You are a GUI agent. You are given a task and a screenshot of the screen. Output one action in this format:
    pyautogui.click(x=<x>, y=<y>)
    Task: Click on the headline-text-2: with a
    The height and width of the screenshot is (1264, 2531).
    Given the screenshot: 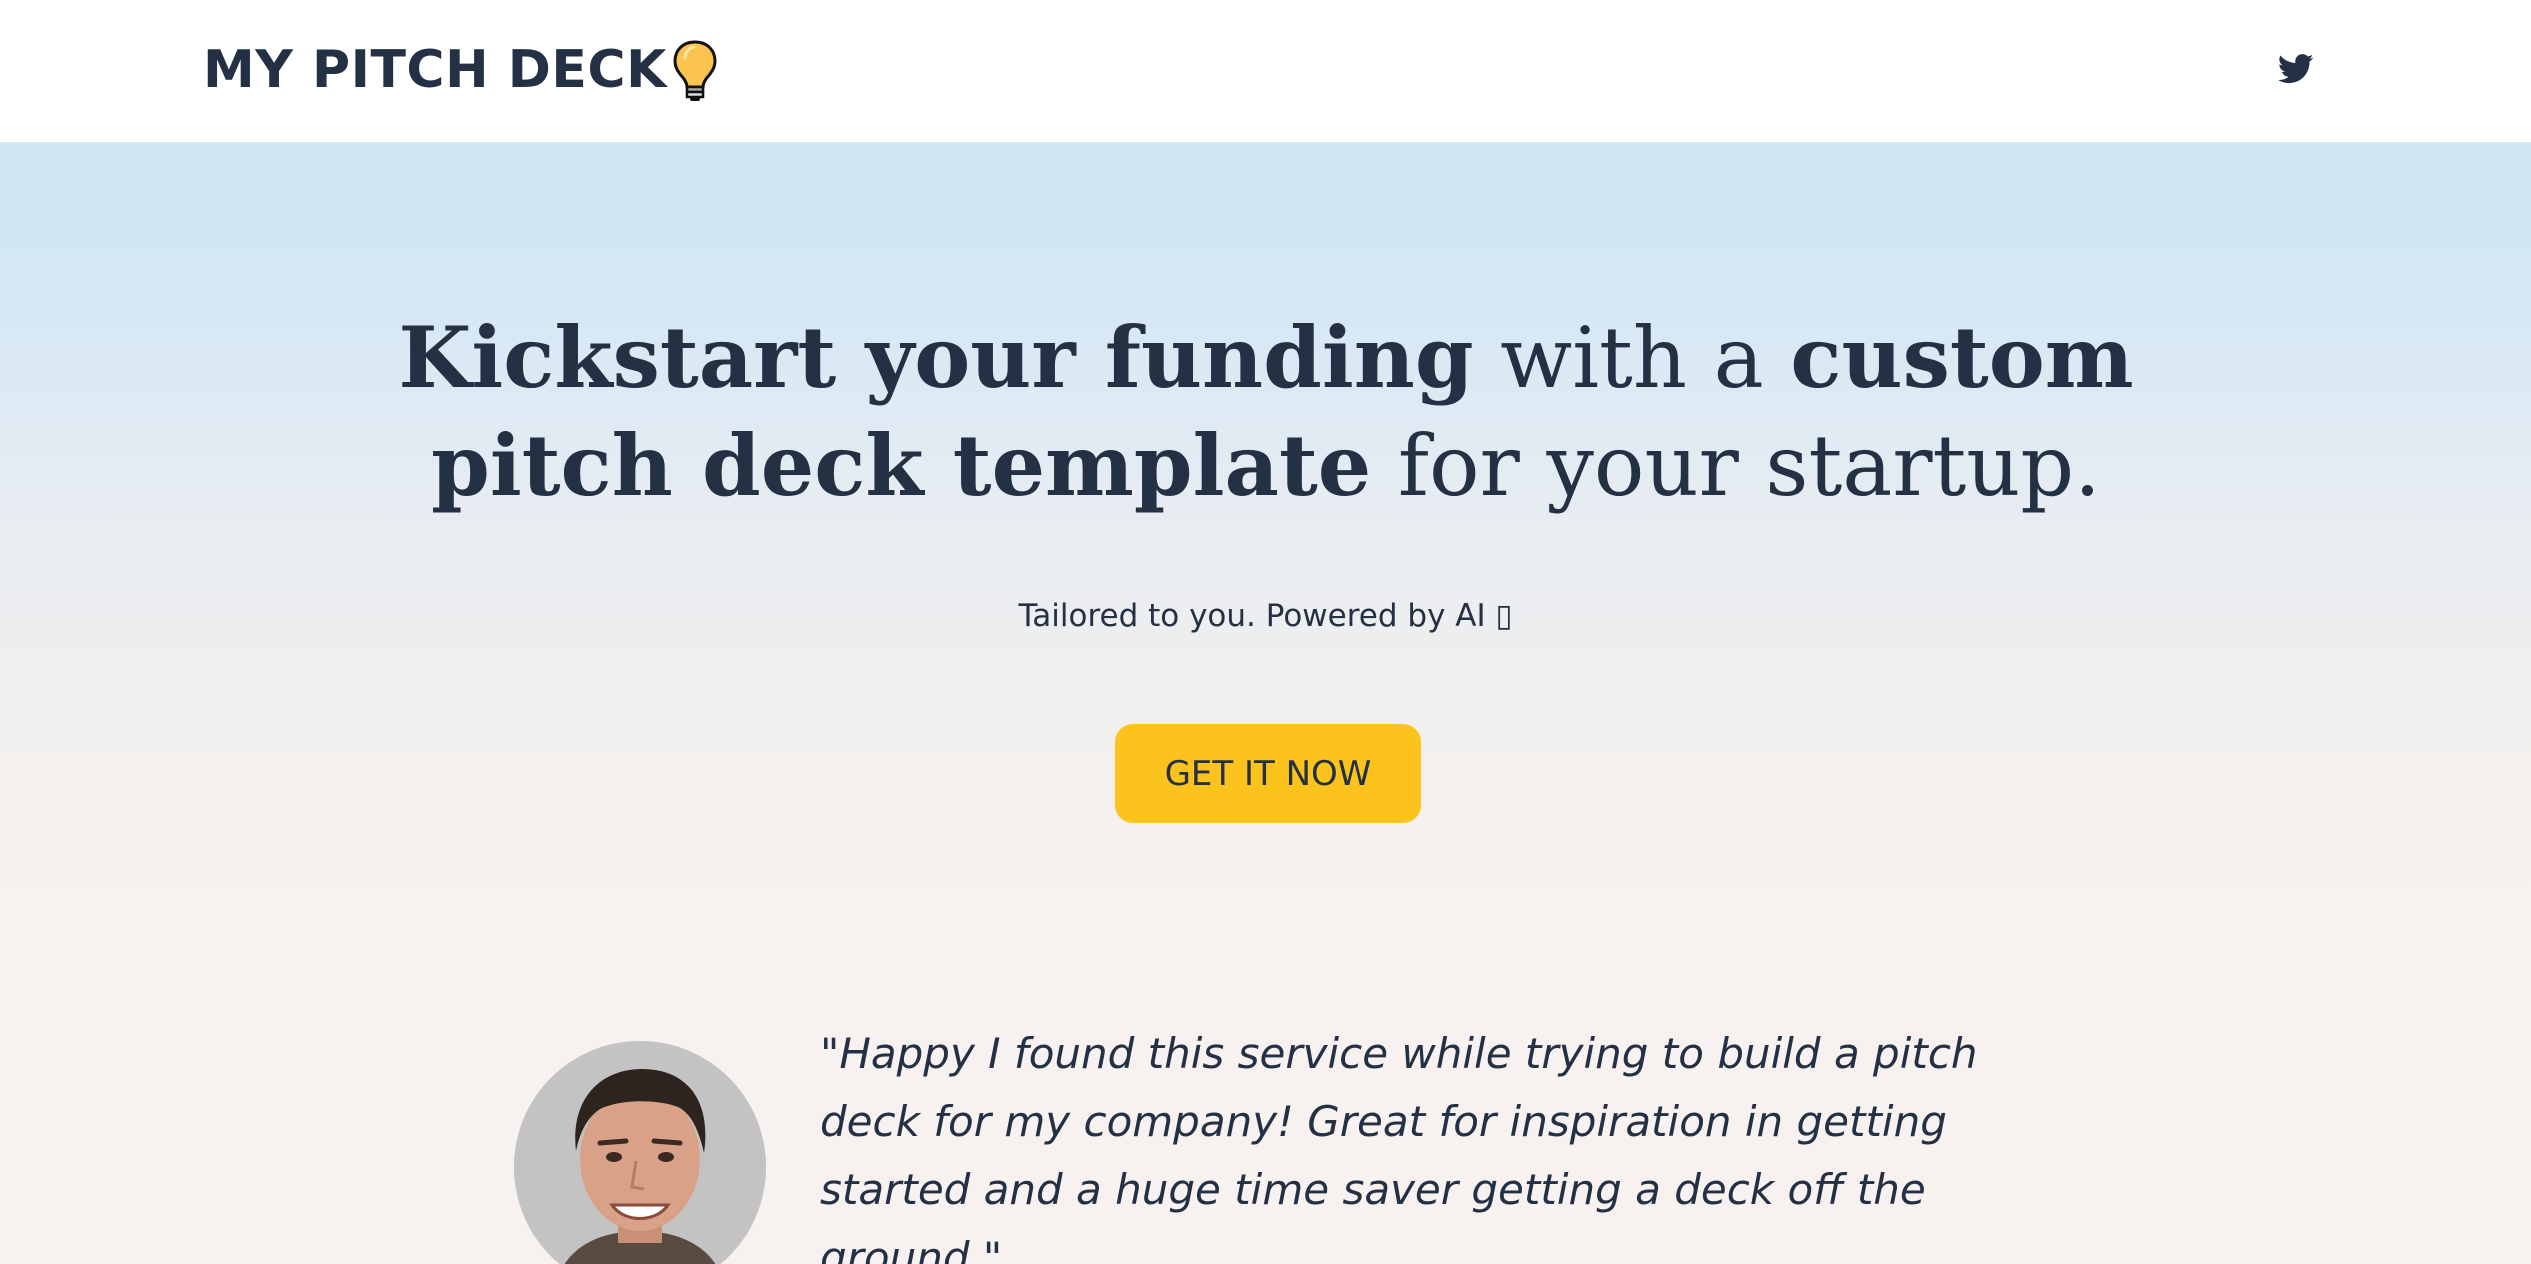 What is the action you would take?
    pyautogui.click(x=1632, y=358)
    